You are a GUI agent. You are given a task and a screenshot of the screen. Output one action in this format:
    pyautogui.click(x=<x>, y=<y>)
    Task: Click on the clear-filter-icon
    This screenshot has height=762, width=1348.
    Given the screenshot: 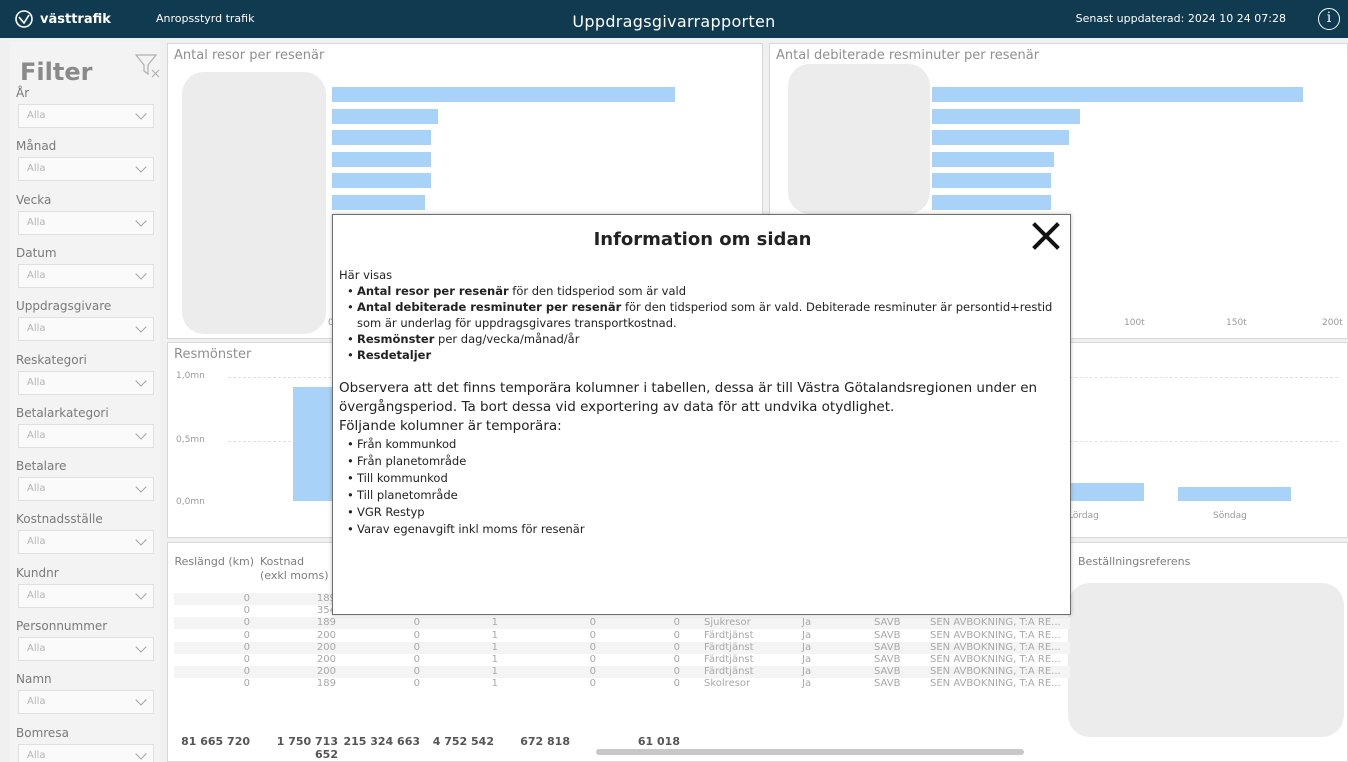 What is the action you would take?
    pyautogui.click(x=147, y=65)
    